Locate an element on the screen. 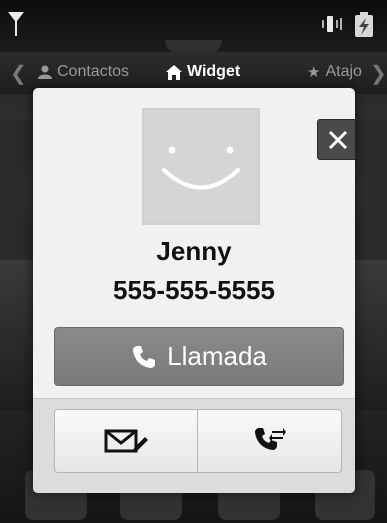 The image size is (387, 523). call-button-label: Llamada is located at coordinates (217, 356).